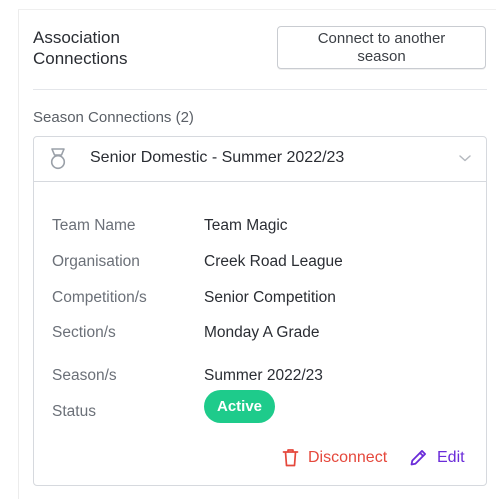  I want to click on connect-another-season-label: Connect to another season, so click(381, 47).